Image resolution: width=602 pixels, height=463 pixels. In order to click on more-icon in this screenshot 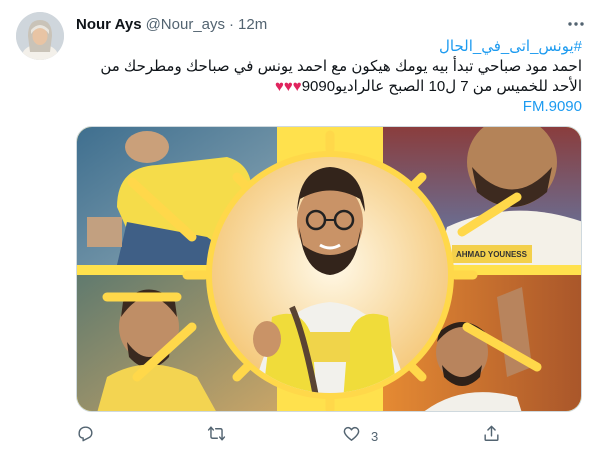, I will do `click(576, 24)`.